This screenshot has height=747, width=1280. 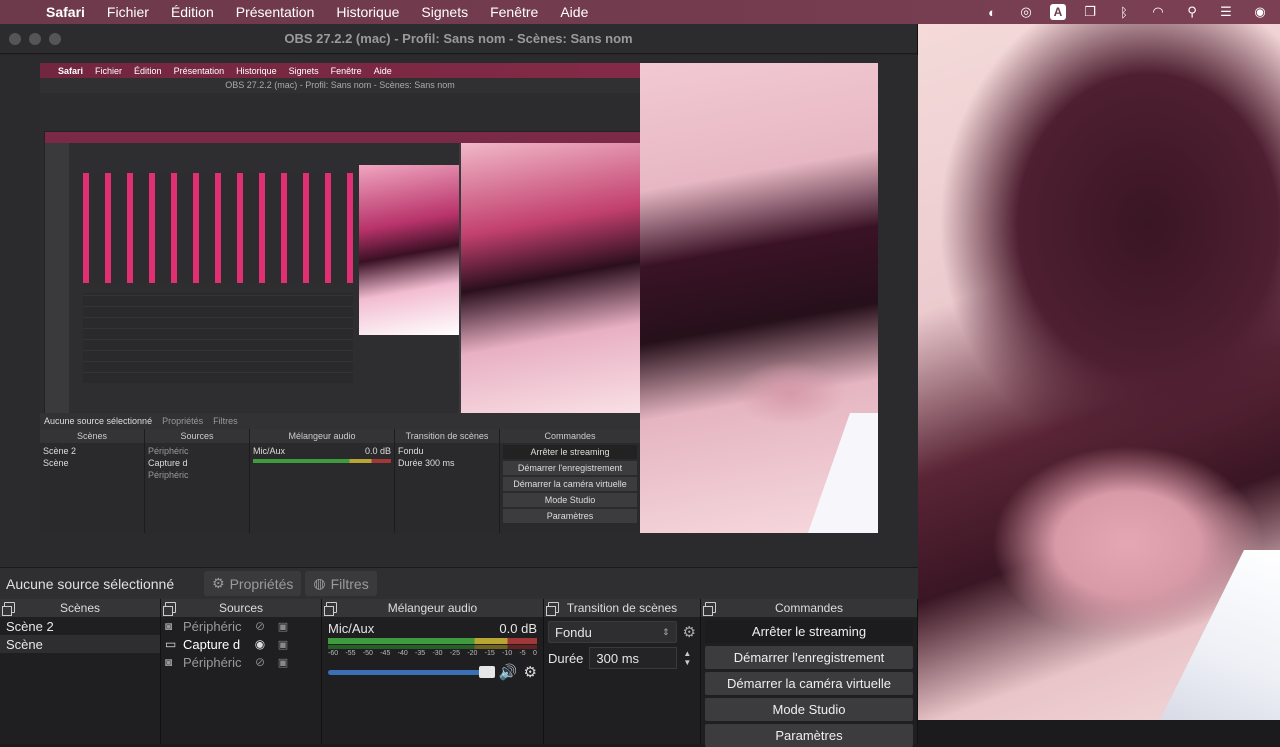 What do you see at coordinates (507, 653) in the screenshot?
I see `meter-tick: -10` at bounding box center [507, 653].